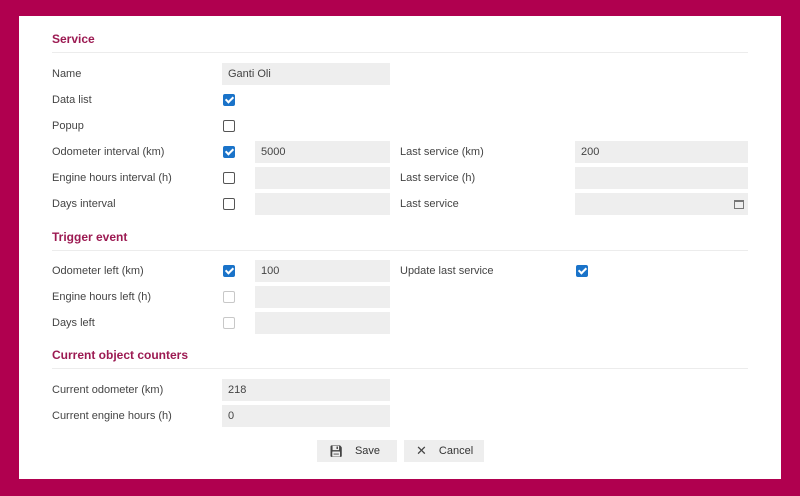  I want to click on odometer-interval-label: Odometer interval (km), so click(108, 152).